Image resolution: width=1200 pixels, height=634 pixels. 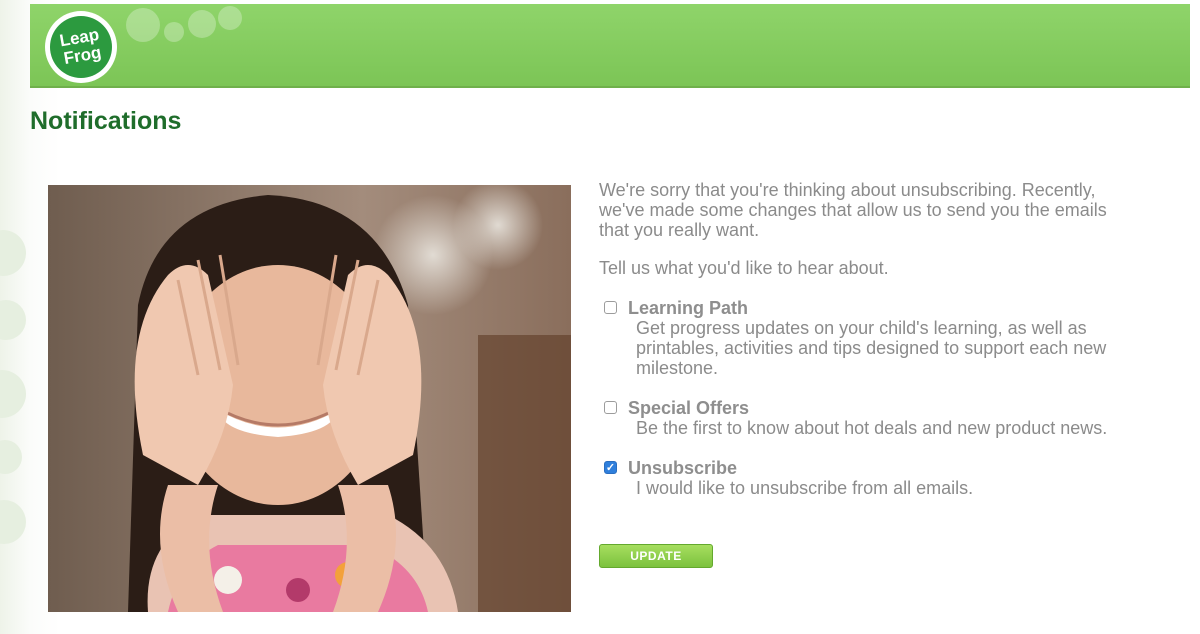 What do you see at coordinates (610, 307) in the screenshot?
I see `learning-path-checkbox` at bounding box center [610, 307].